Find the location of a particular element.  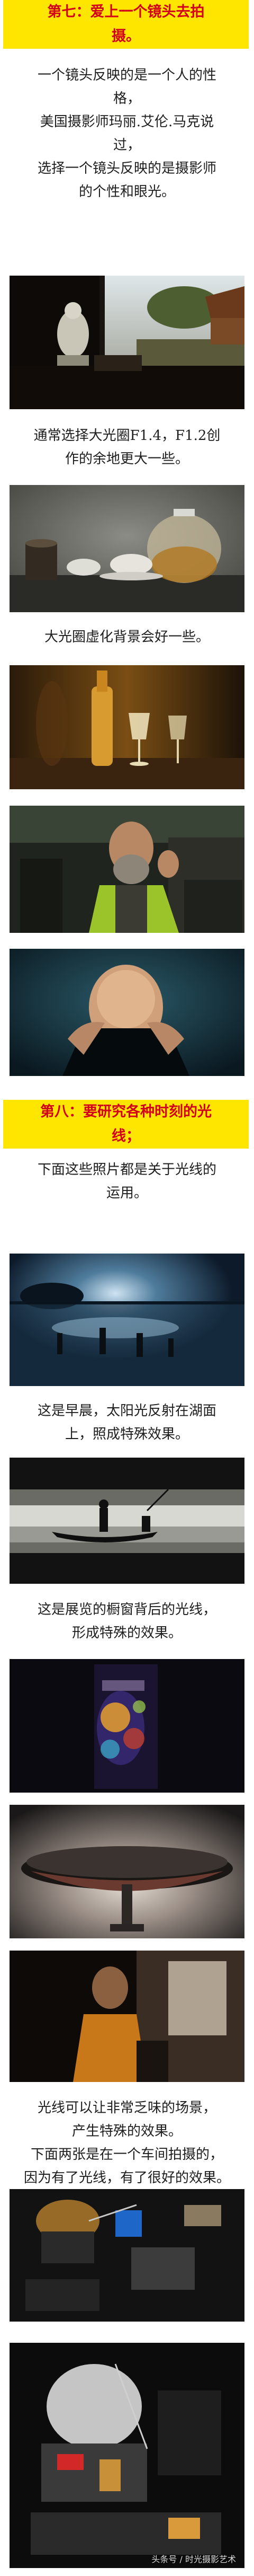

text-line: 通常选择大光圈F1.4，F1.2创 is located at coordinates (127, 436).